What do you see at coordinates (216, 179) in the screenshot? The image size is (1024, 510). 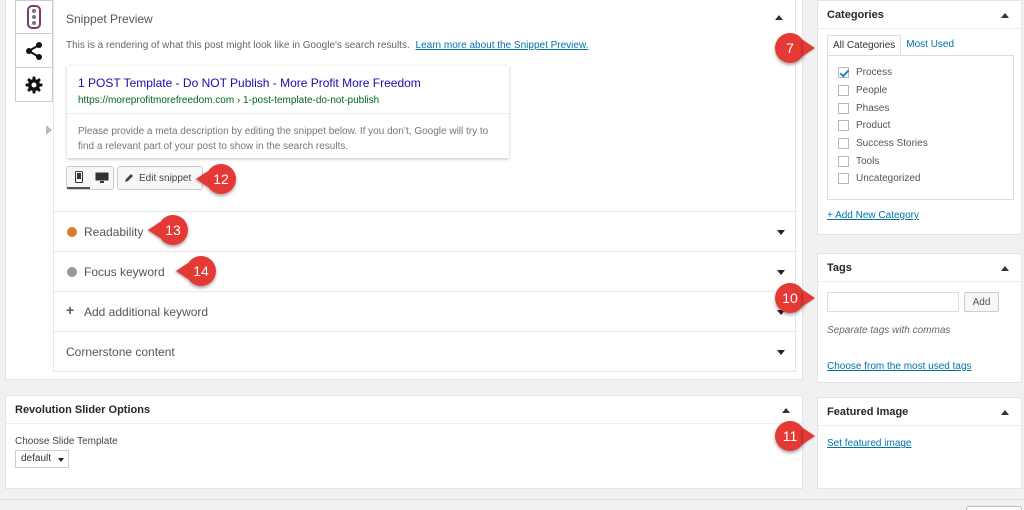 I see `callout-marker-12: 12` at bounding box center [216, 179].